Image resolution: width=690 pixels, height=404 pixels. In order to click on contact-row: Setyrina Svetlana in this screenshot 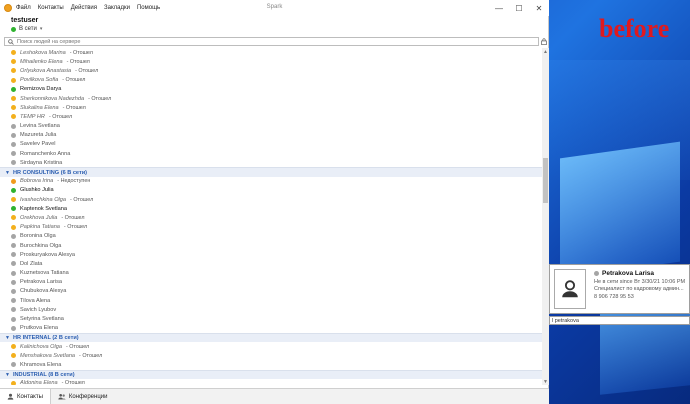, I will do `click(271, 318)`.